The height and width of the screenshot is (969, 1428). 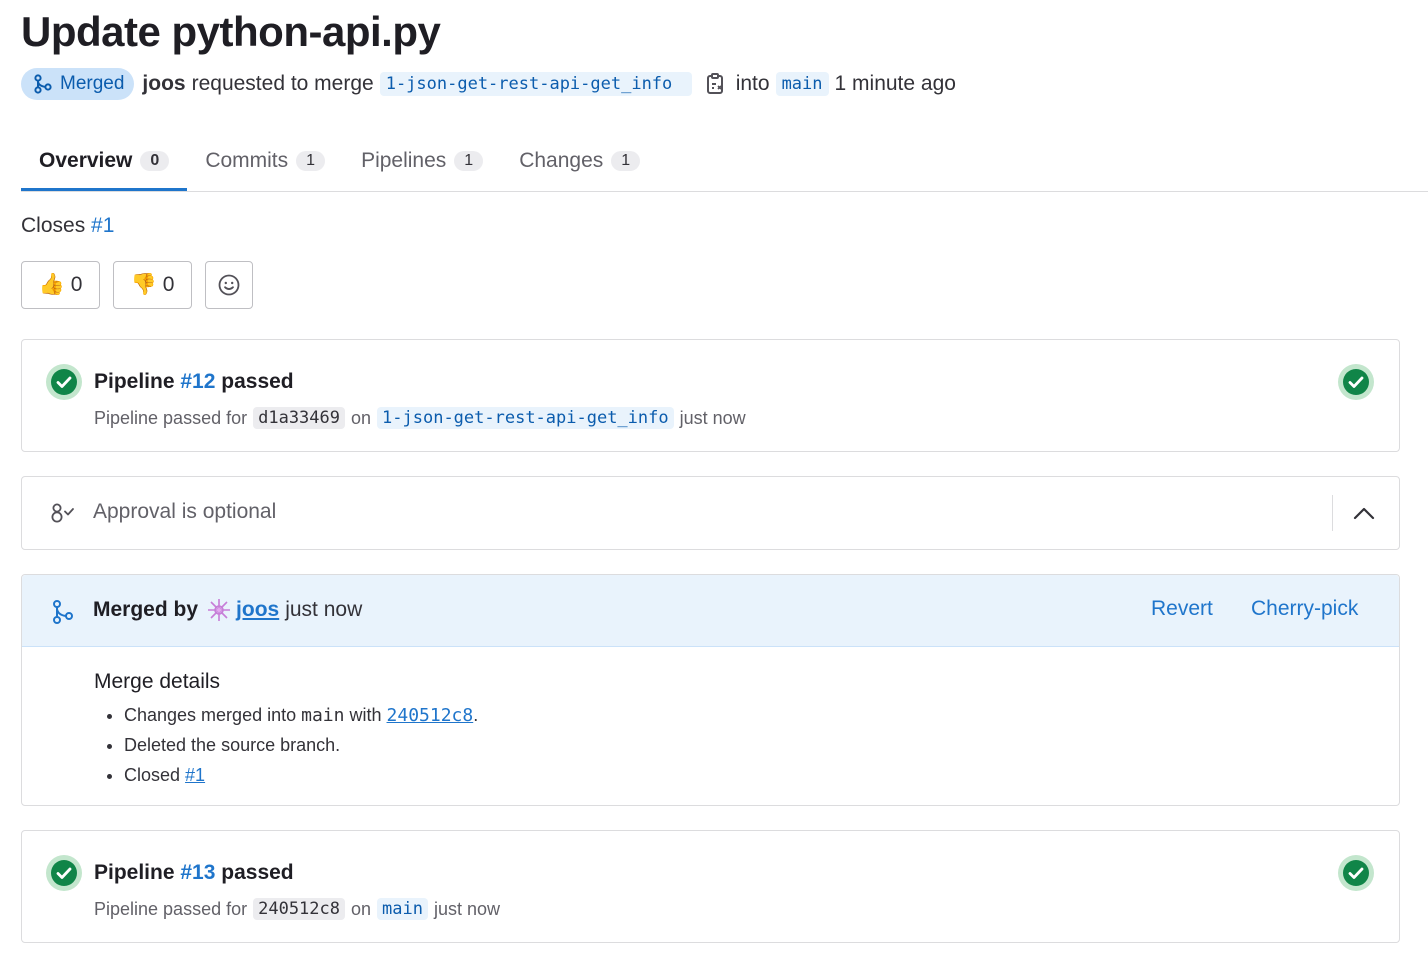 What do you see at coordinates (102, 225) in the screenshot?
I see `closes-issue-link: #1` at bounding box center [102, 225].